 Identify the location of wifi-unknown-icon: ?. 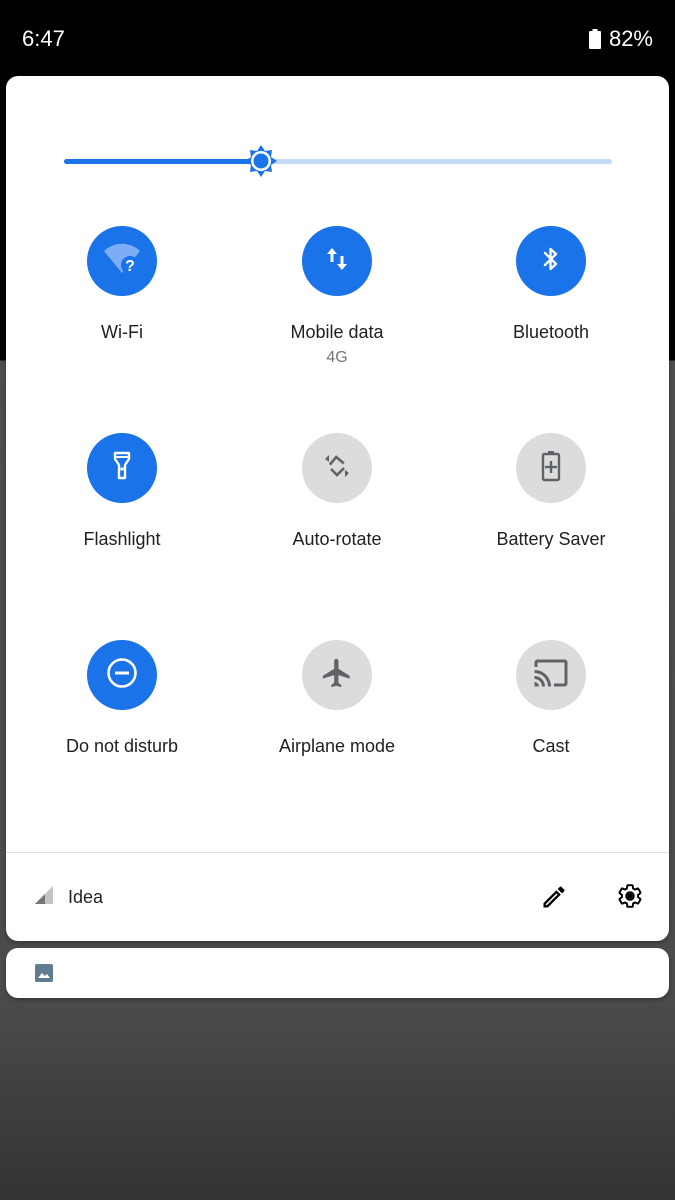
(122, 261).